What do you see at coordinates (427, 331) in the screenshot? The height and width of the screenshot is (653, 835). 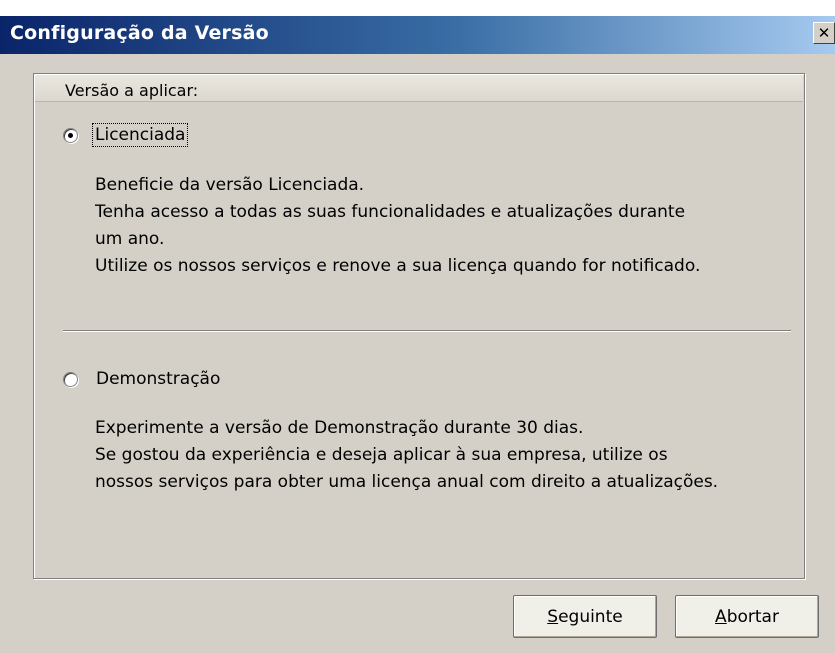 I see `options-divider` at bounding box center [427, 331].